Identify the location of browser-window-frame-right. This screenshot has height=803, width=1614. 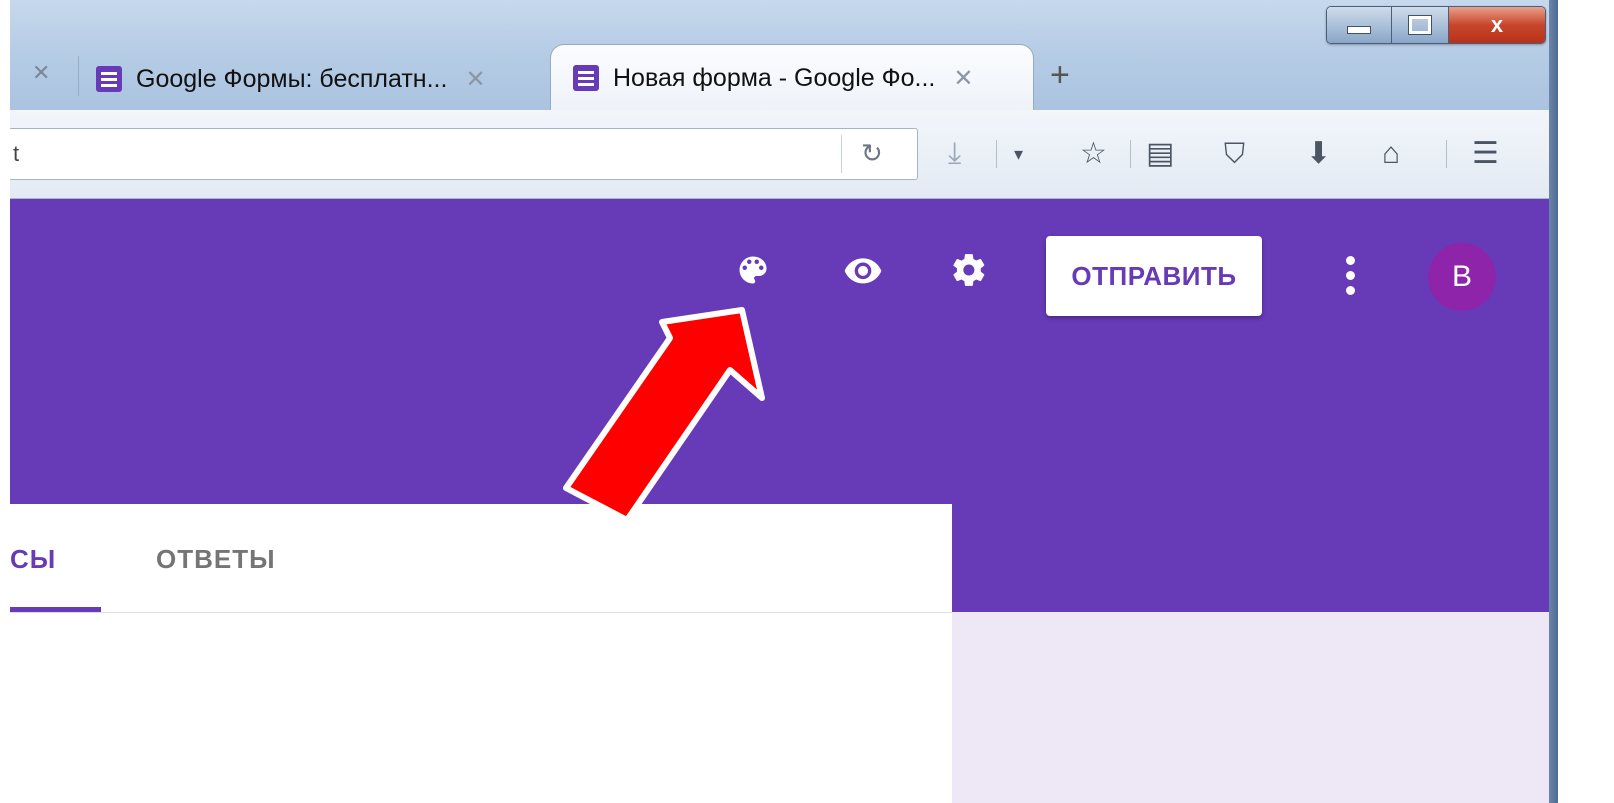
(1553, 401).